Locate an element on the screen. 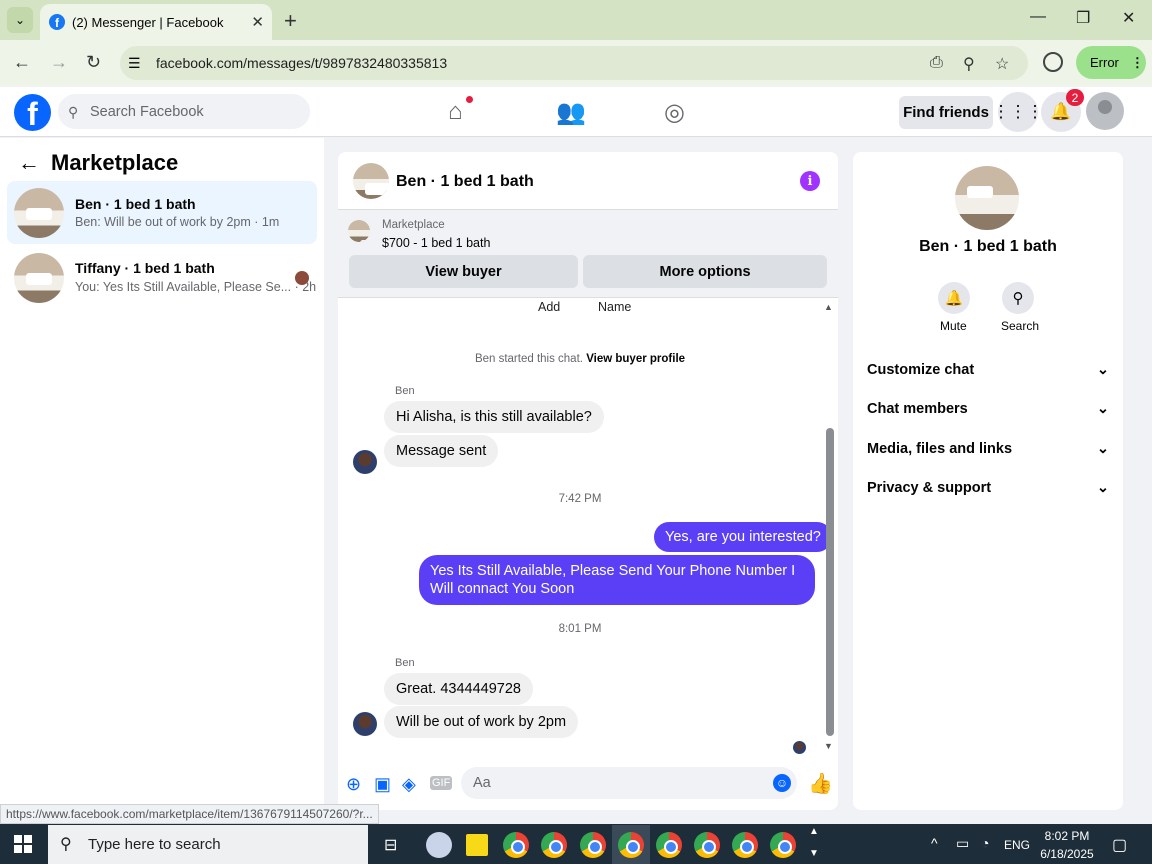  listing-price: $700 - 1 bed 1 bath is located at coordinates (436, 243).